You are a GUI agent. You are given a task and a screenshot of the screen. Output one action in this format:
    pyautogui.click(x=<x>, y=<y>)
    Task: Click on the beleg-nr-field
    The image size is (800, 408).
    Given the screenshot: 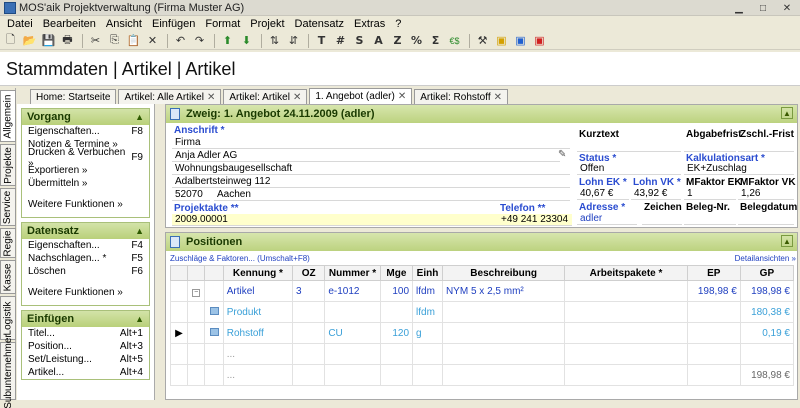 What is the action you would take?
    pyautogui.click(x=710, y=219)
    